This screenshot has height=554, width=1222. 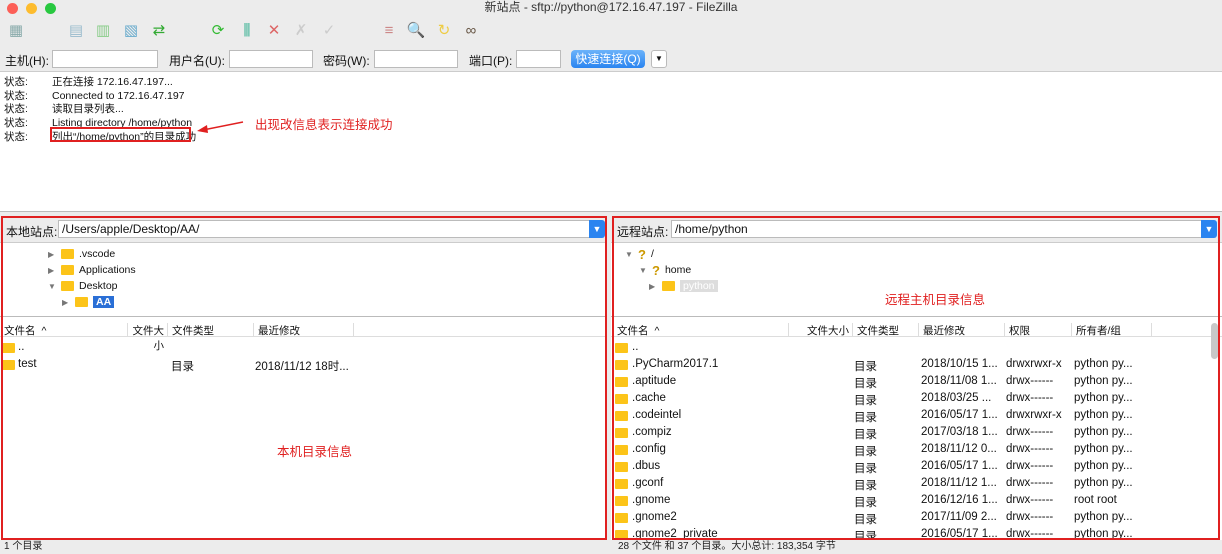 I want to click on zoom-window-button, so click(x=50, y=8).